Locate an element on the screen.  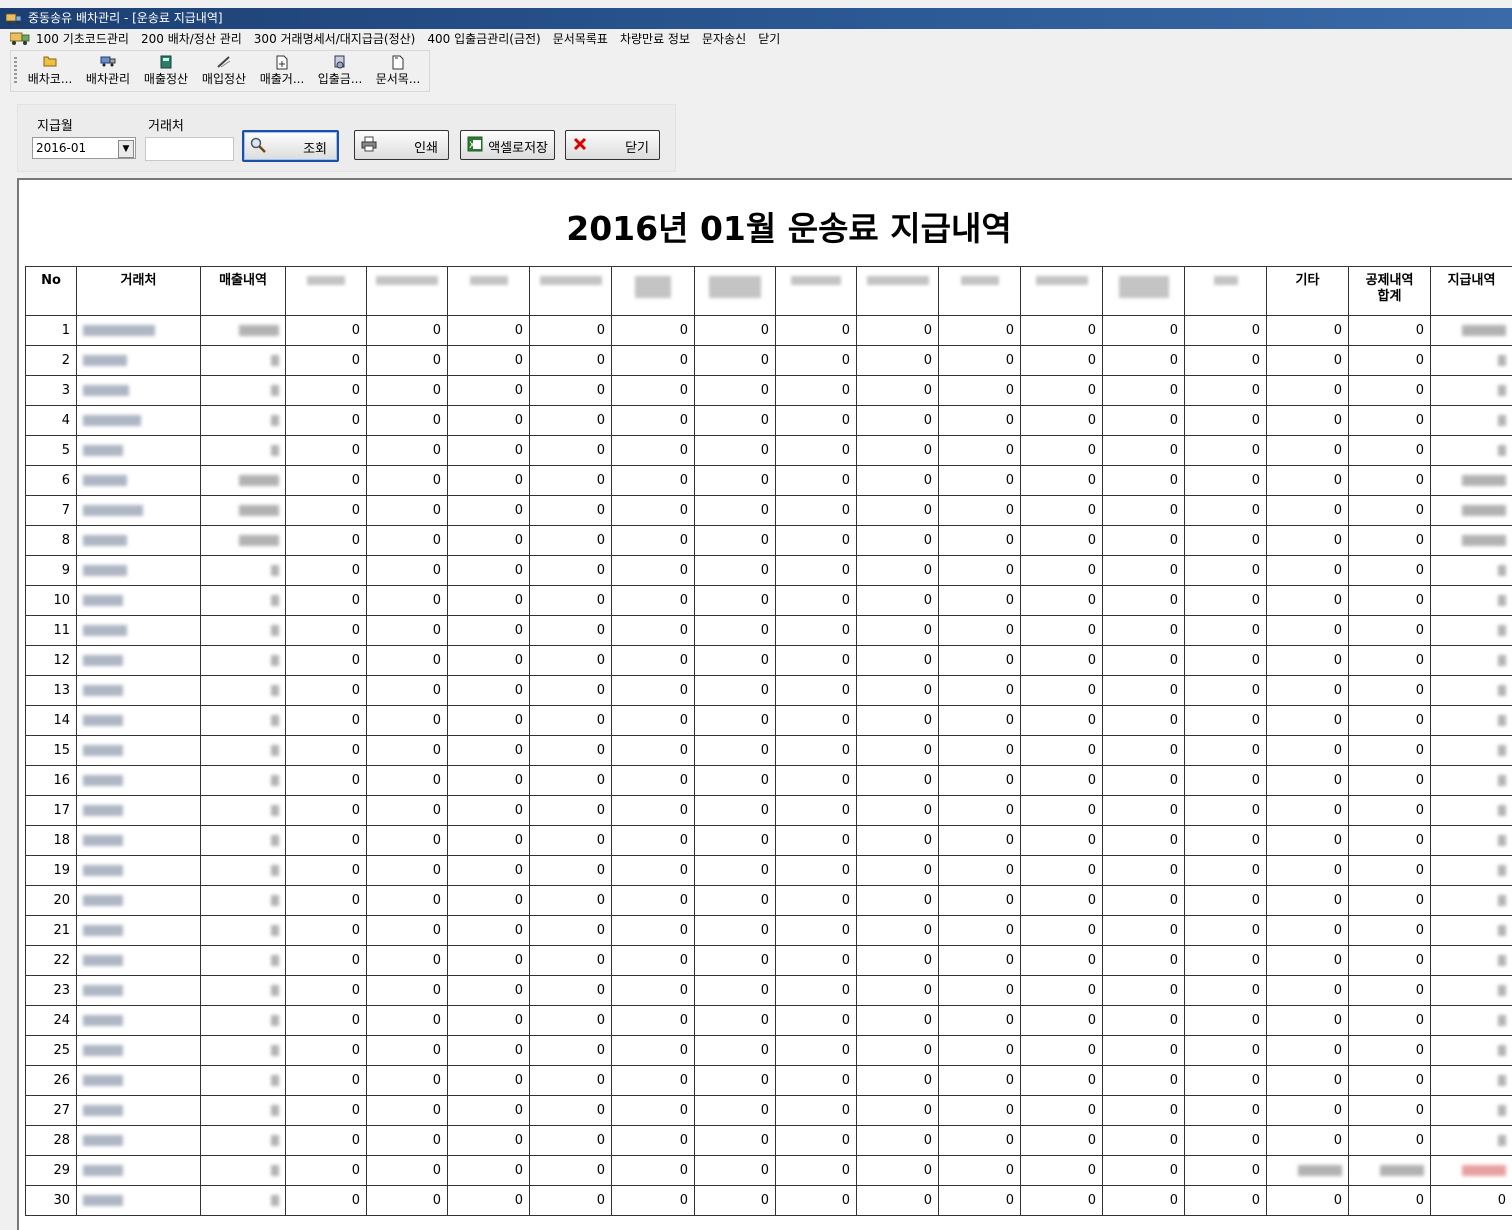
table-row: 2500000000000000 is located at coordinates (769, 1051).